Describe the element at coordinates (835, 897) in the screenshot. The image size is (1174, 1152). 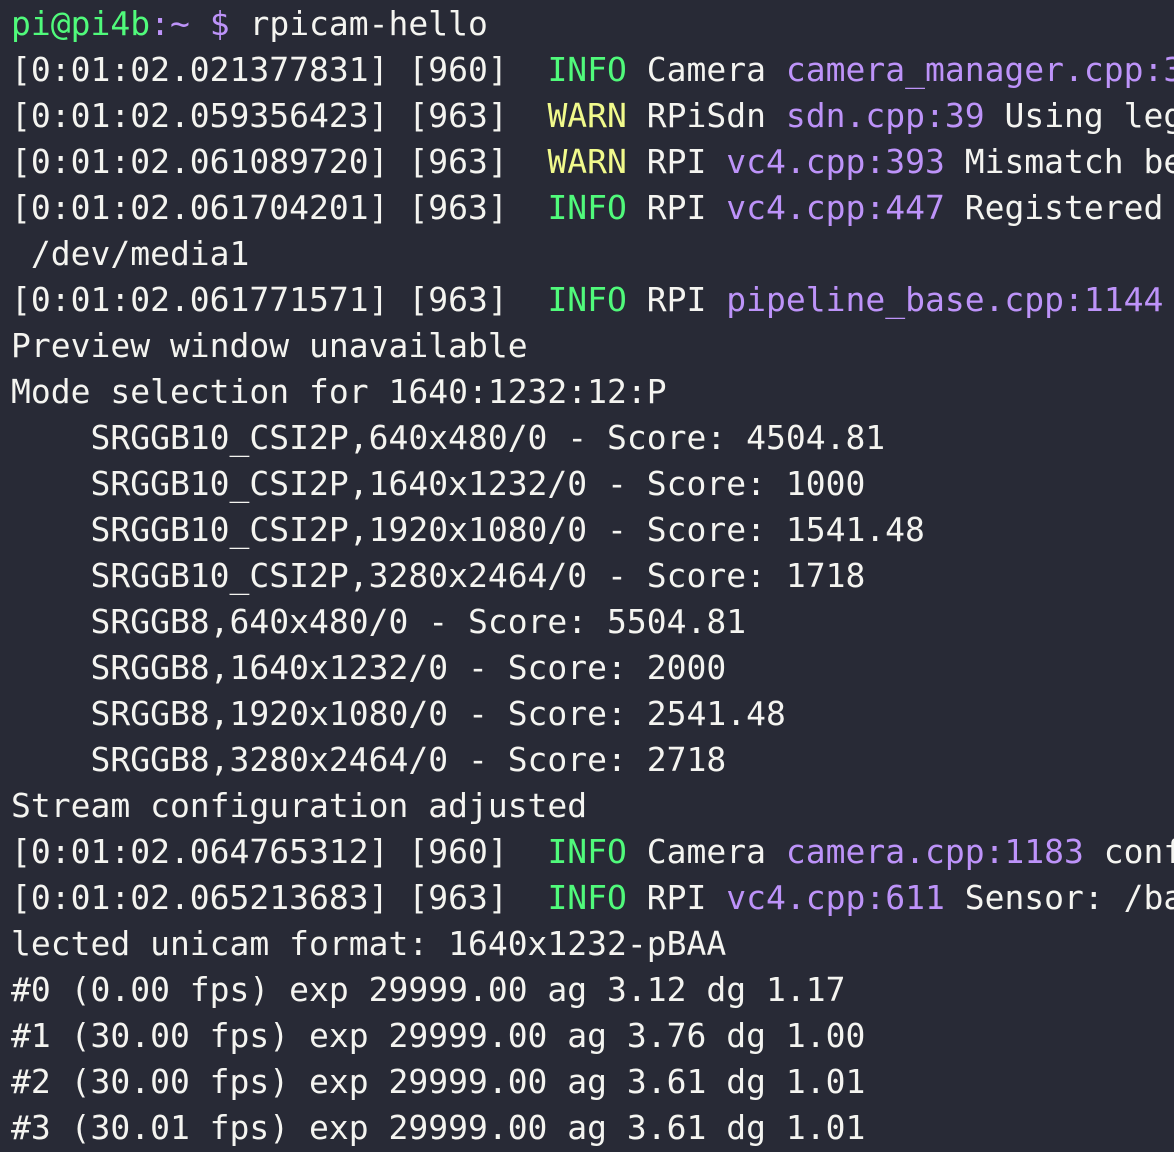
I see `log-source: vc4.cpp:611` at that location.